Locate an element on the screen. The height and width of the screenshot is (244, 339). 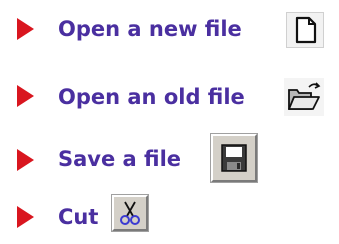
item-label-open-file: Open an old file is located at coordinates (151, 97).